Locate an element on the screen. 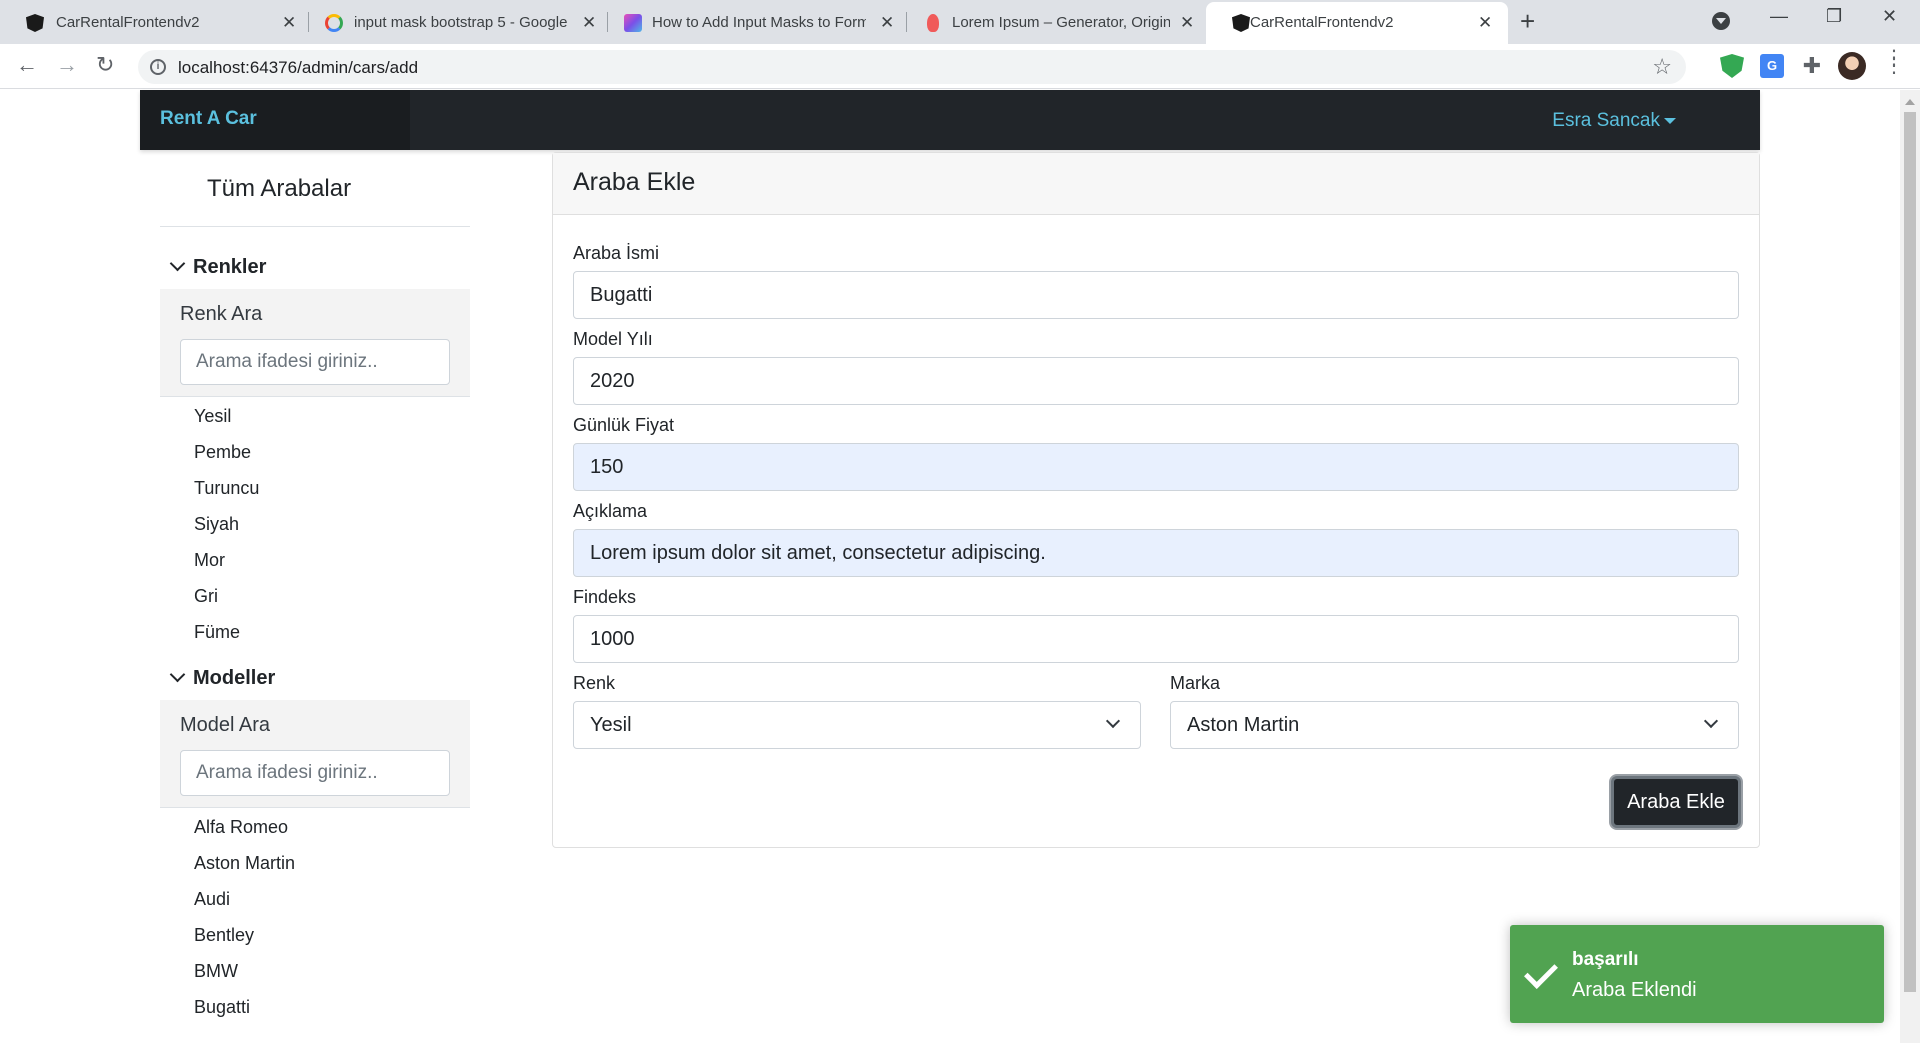 This screenshot has width=1920, height=1043. color-select: Yesil is located at coordinates (857, 725).